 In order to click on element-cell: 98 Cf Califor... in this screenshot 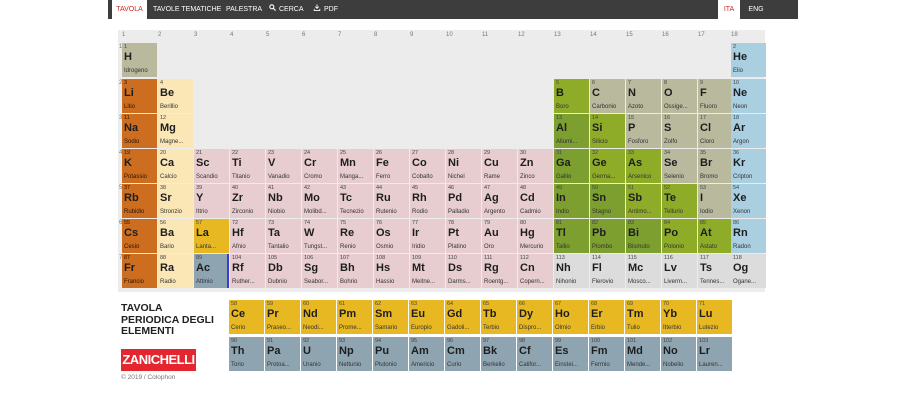, I will do `click(534, 354)`.